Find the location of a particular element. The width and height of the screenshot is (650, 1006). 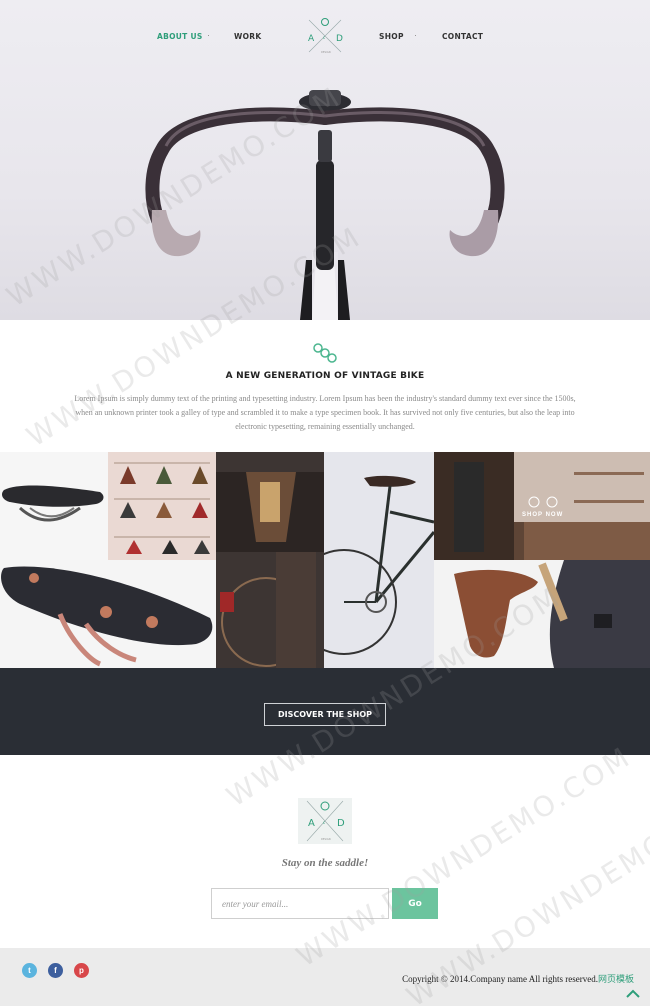

twitter-icon: t is located at coordinates (29, 970).